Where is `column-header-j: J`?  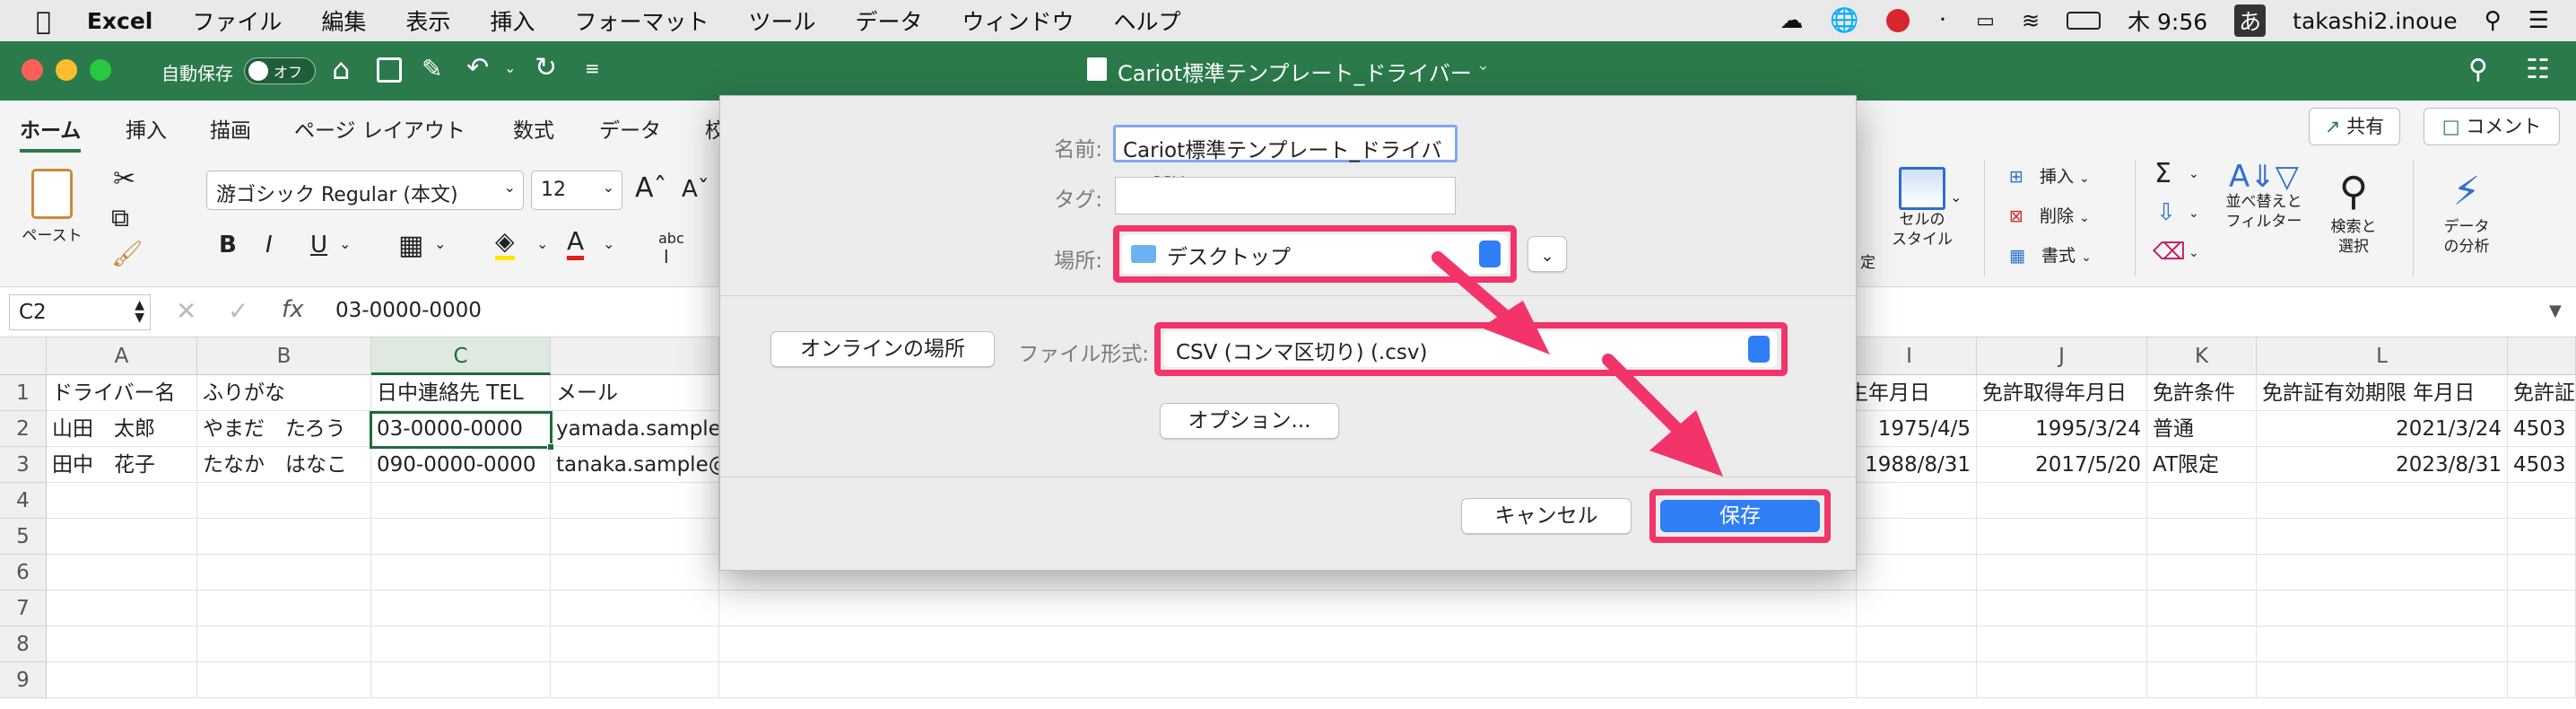
column-header-j: J is located at coordinates (2062, 356).